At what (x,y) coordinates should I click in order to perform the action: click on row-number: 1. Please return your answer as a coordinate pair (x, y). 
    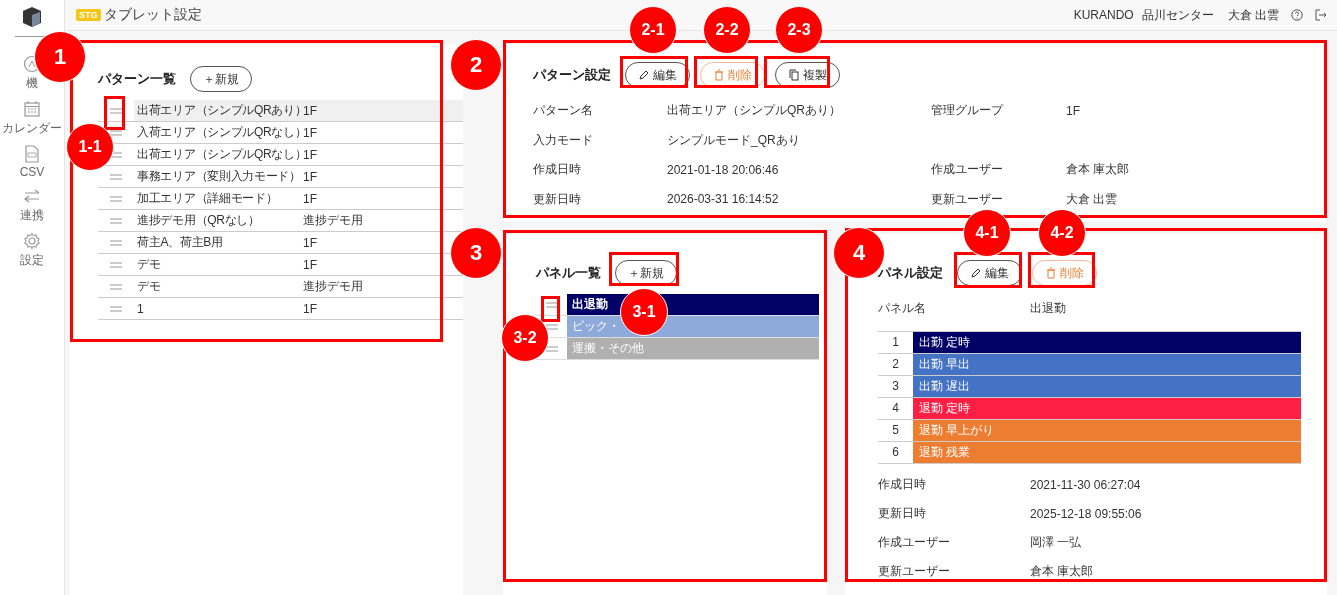
    Looking at the image, I should click on (895, 342).